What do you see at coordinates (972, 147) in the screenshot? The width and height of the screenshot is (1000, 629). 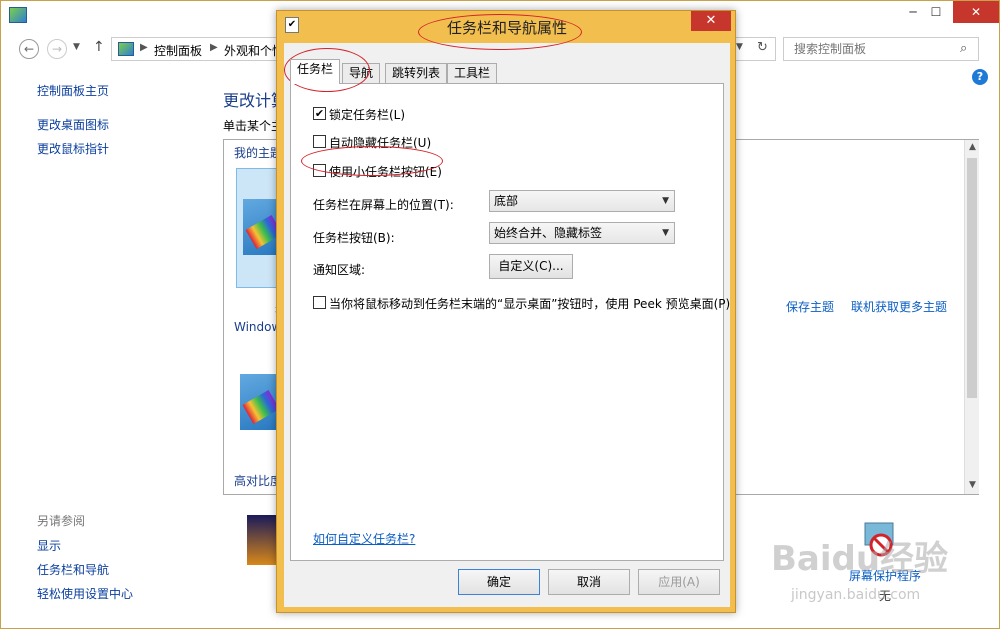 I see `scroll-up-icon: ▲` at bounding box center [972, 147].